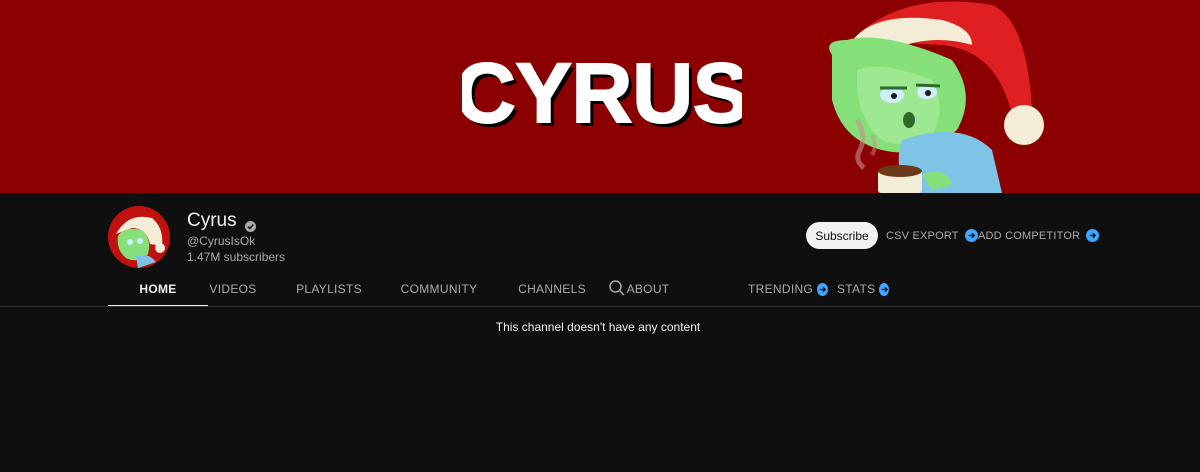 The width and height of the screenshot is (1200, 472). Describe the element at coordinates (617, 288) in the screenshot. I see `search-icon` at that location.